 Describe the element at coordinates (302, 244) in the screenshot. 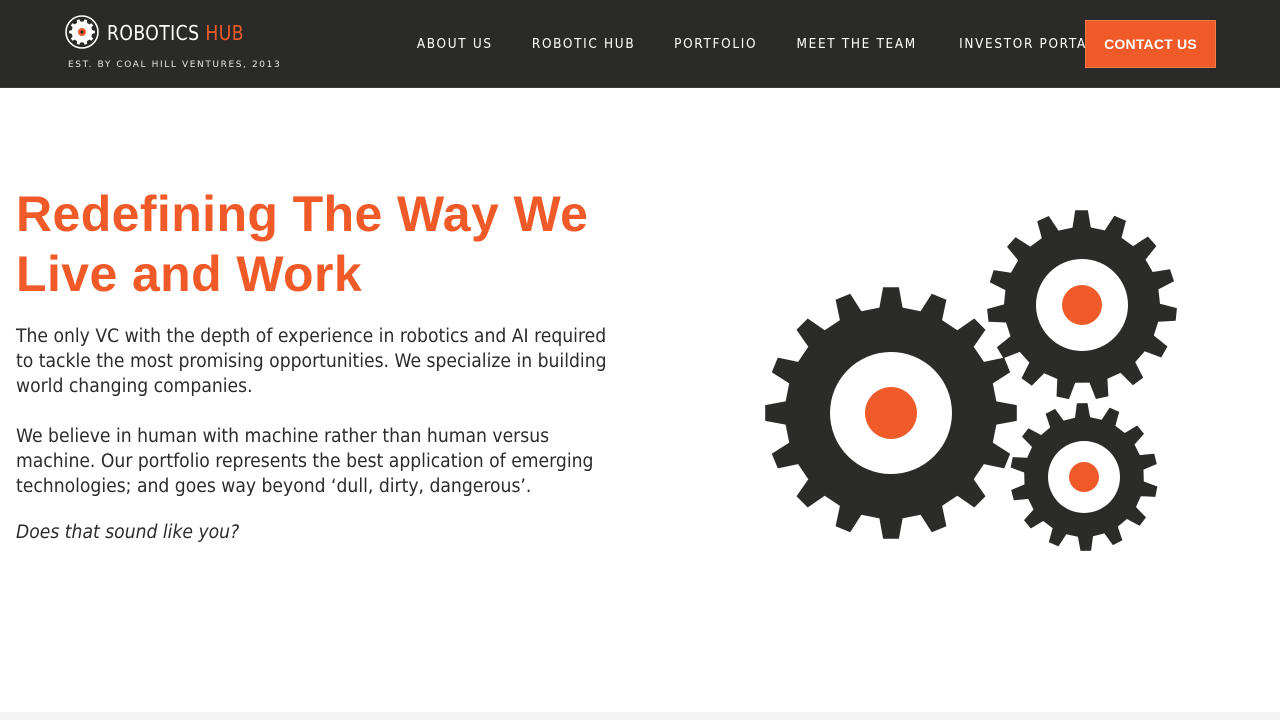

I see `hero-title: Redefining The Way We Live and Work` at that location.